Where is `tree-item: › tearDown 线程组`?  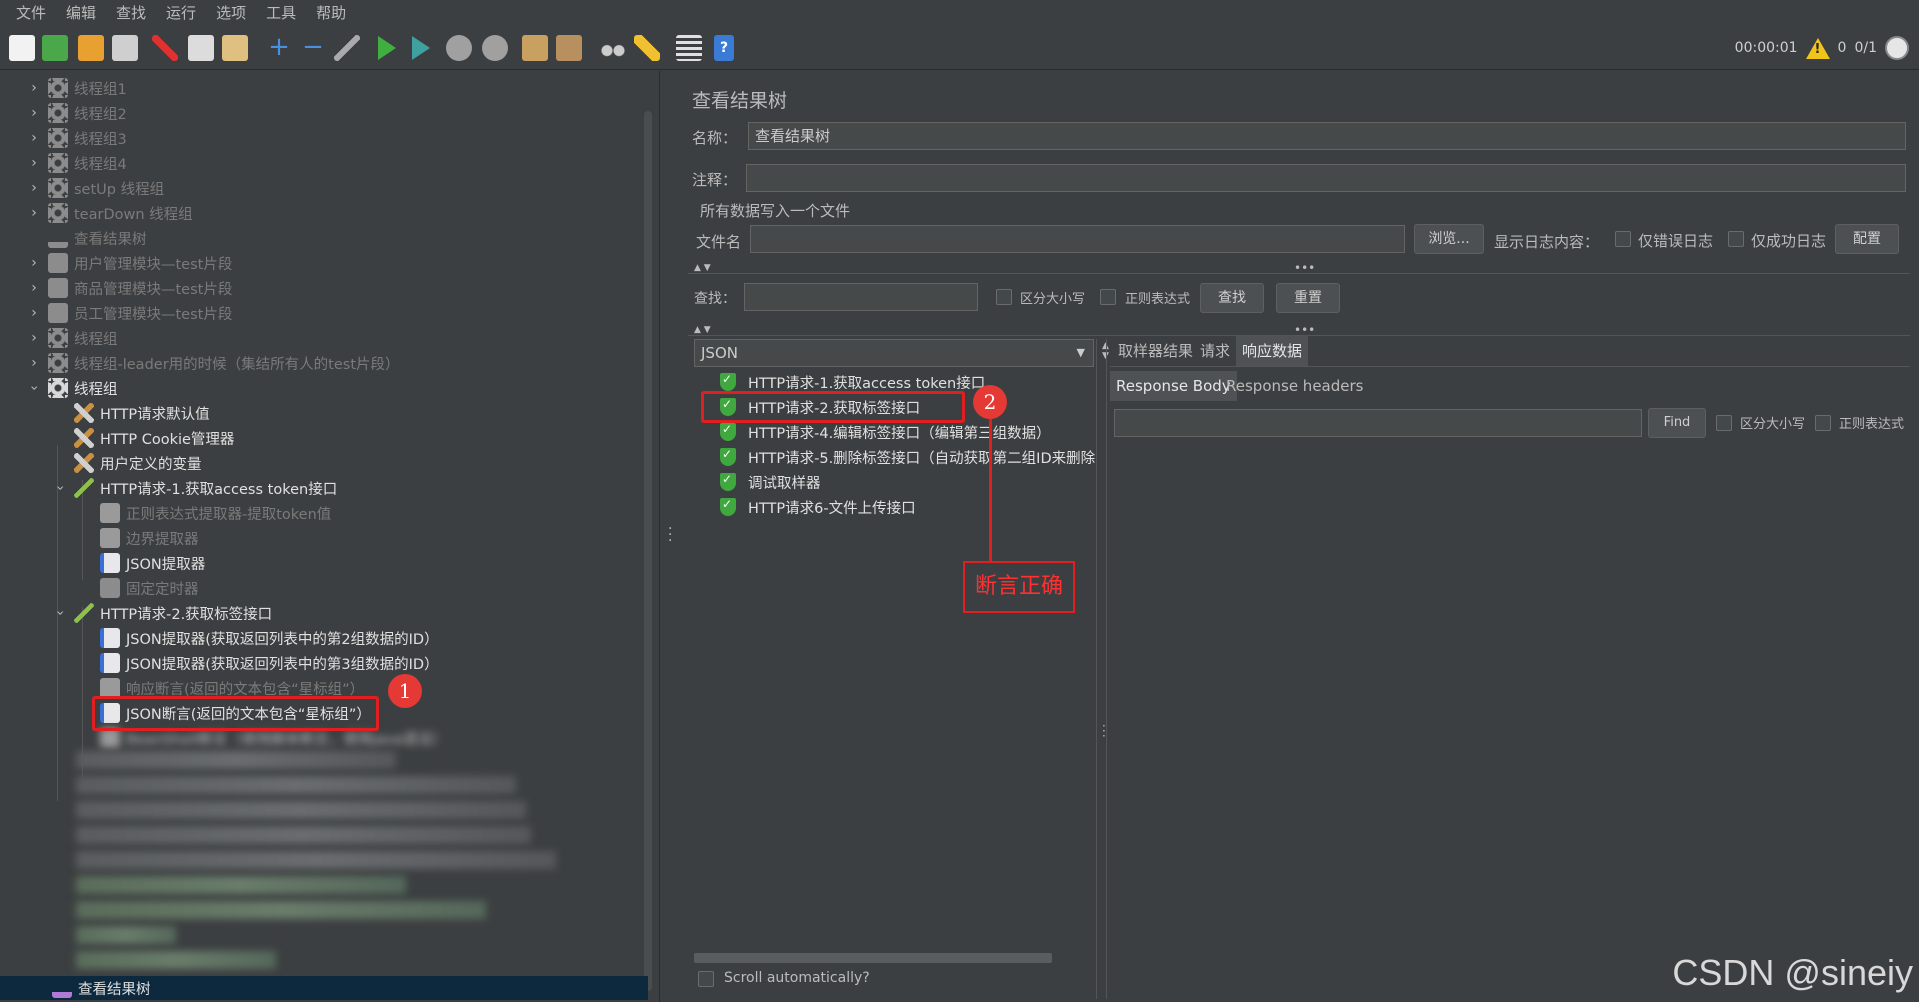
tree-item: › tearDown 线程组 is located at coordinates (109, 213).